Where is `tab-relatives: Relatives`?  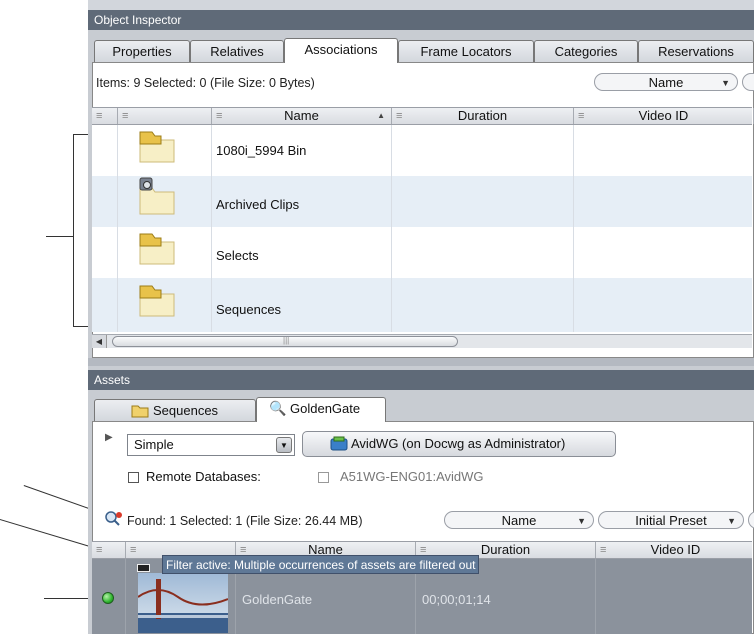
tab-relatives: Relatives is located at coordinates (237, 51).